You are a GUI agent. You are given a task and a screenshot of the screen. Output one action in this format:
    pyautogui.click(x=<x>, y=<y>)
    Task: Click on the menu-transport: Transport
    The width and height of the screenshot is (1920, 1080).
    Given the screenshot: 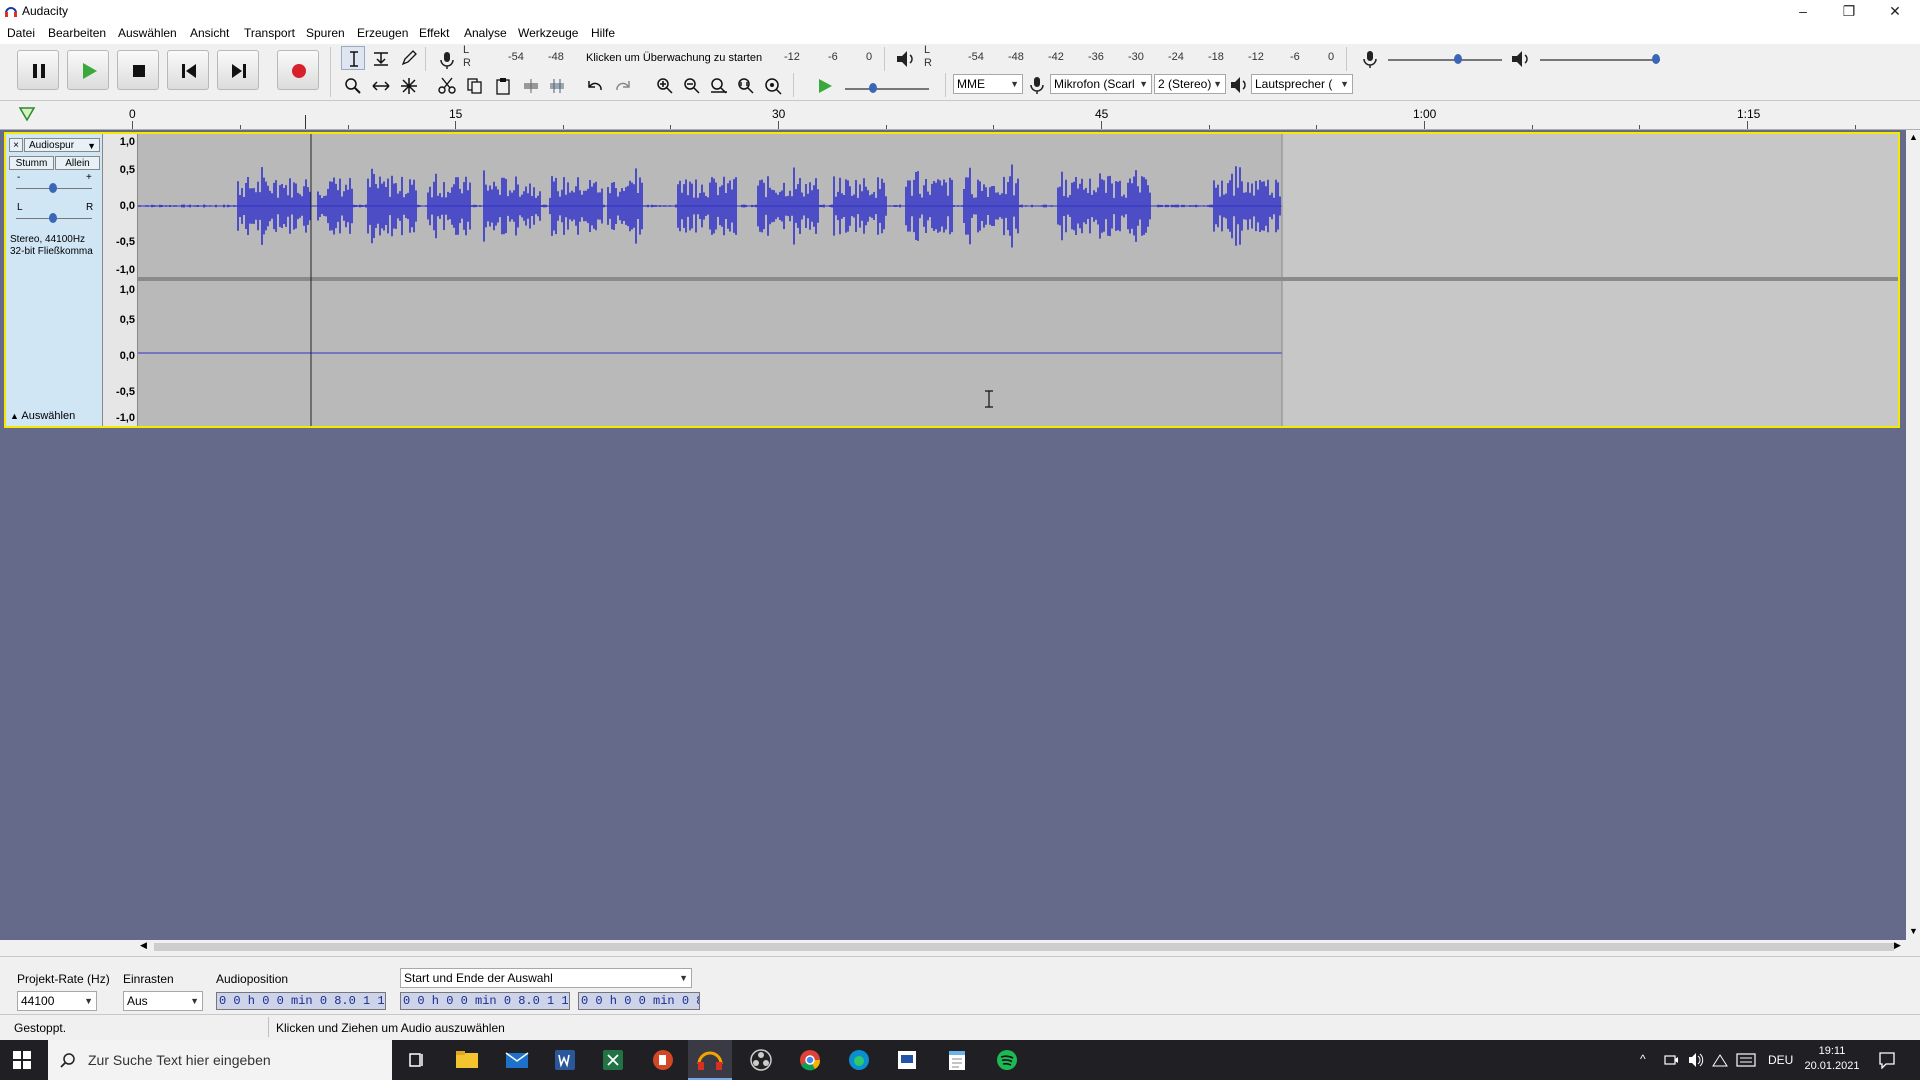 What is the action you would take?
    pyautogui.click(x=269, y=33)
    